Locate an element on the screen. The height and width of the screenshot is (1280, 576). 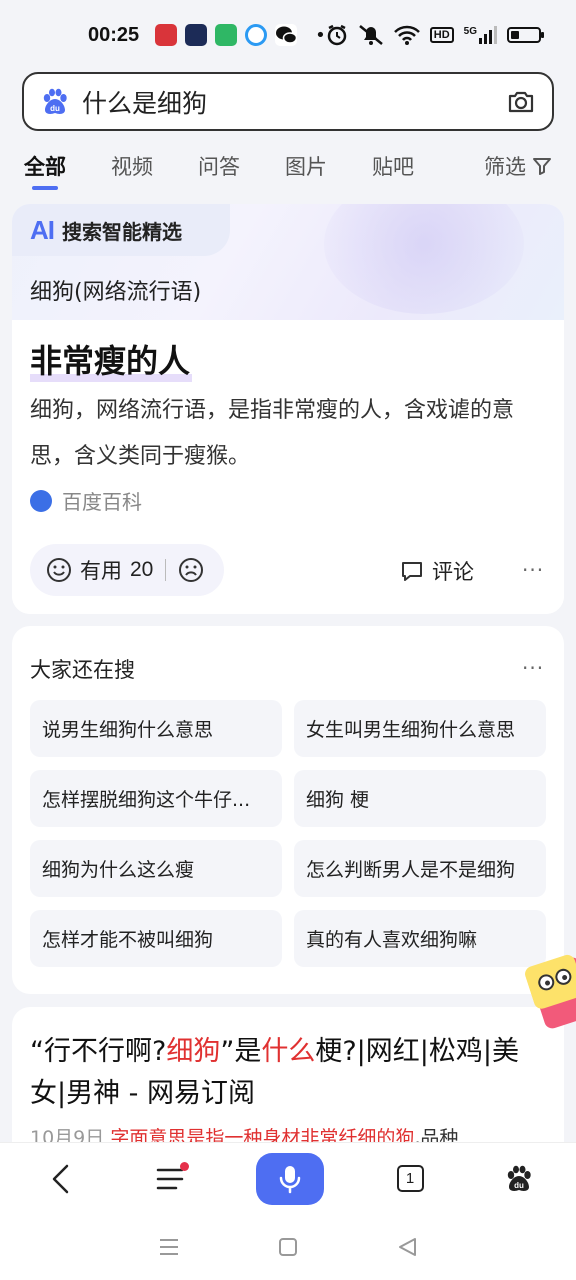
back-arrow-icon is located at coordinates (60, 1178).